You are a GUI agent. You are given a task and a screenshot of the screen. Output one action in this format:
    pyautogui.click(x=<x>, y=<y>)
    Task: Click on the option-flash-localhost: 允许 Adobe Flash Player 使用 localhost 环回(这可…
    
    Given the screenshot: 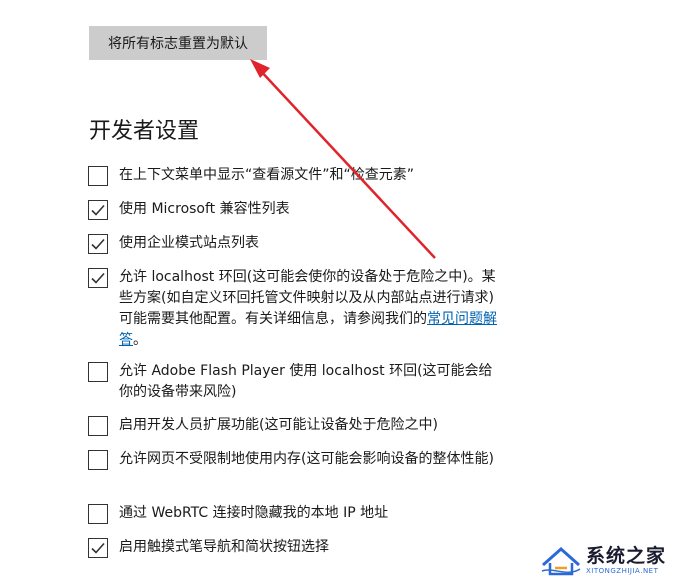 What is the action you would take?
    pyautogui.click(x=298, y=382)
    